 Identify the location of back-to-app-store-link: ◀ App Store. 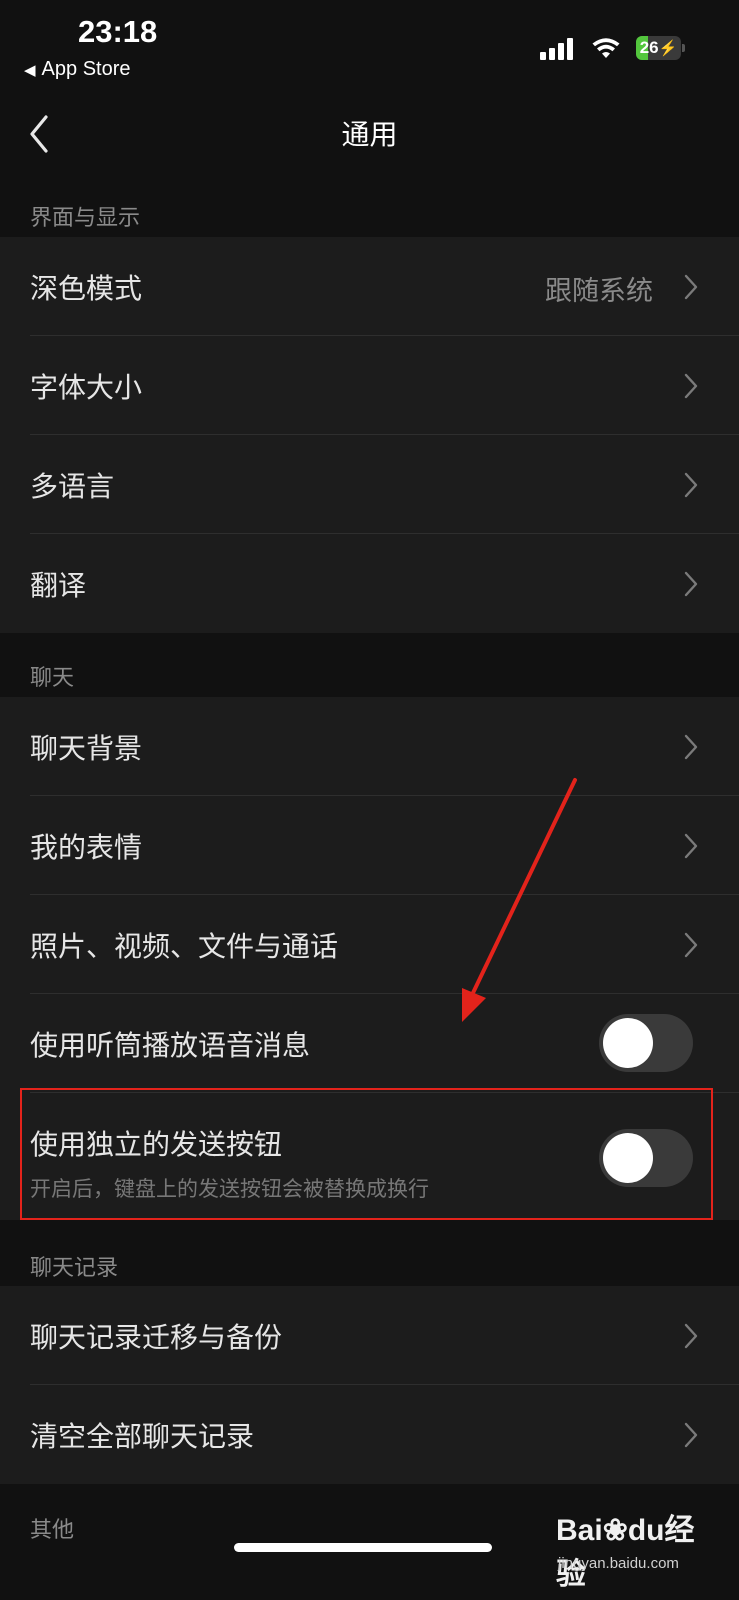
(77, 69).